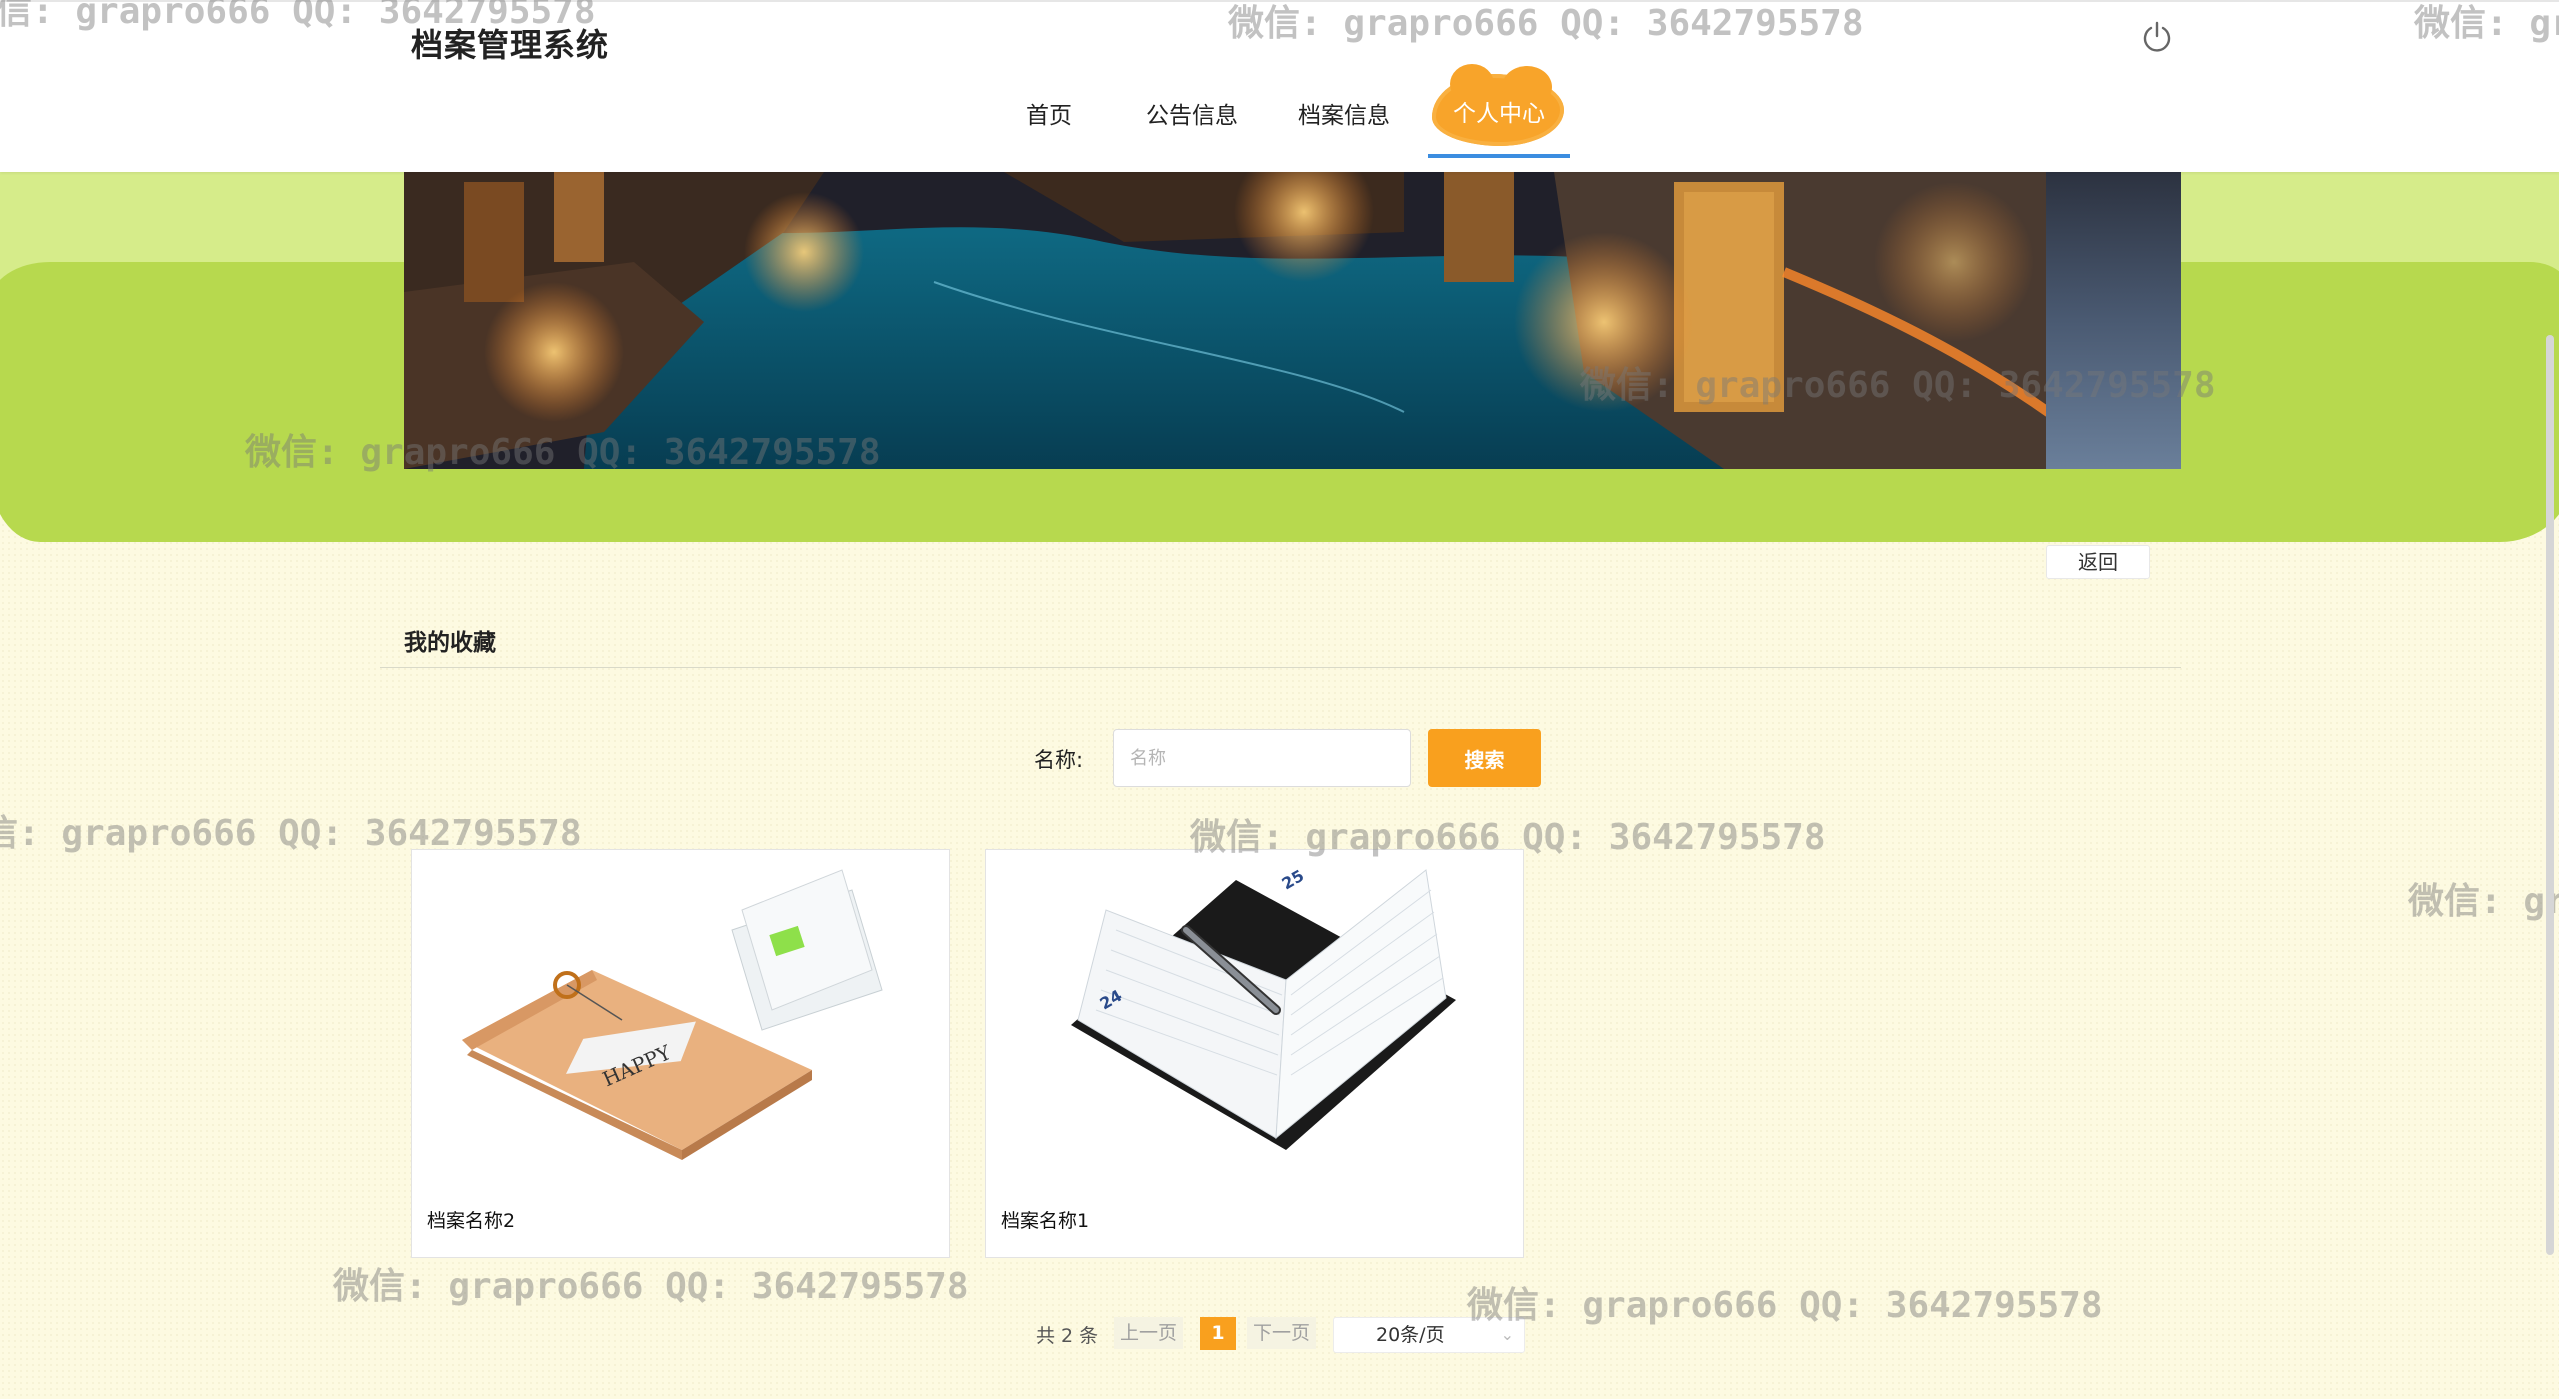 The width and height of the screenshot is (2559, 1399). What do you see at coordinates (2098, 562) in the screenshot?
I see `back-button: 返回` at bounding box center [2098, 562].